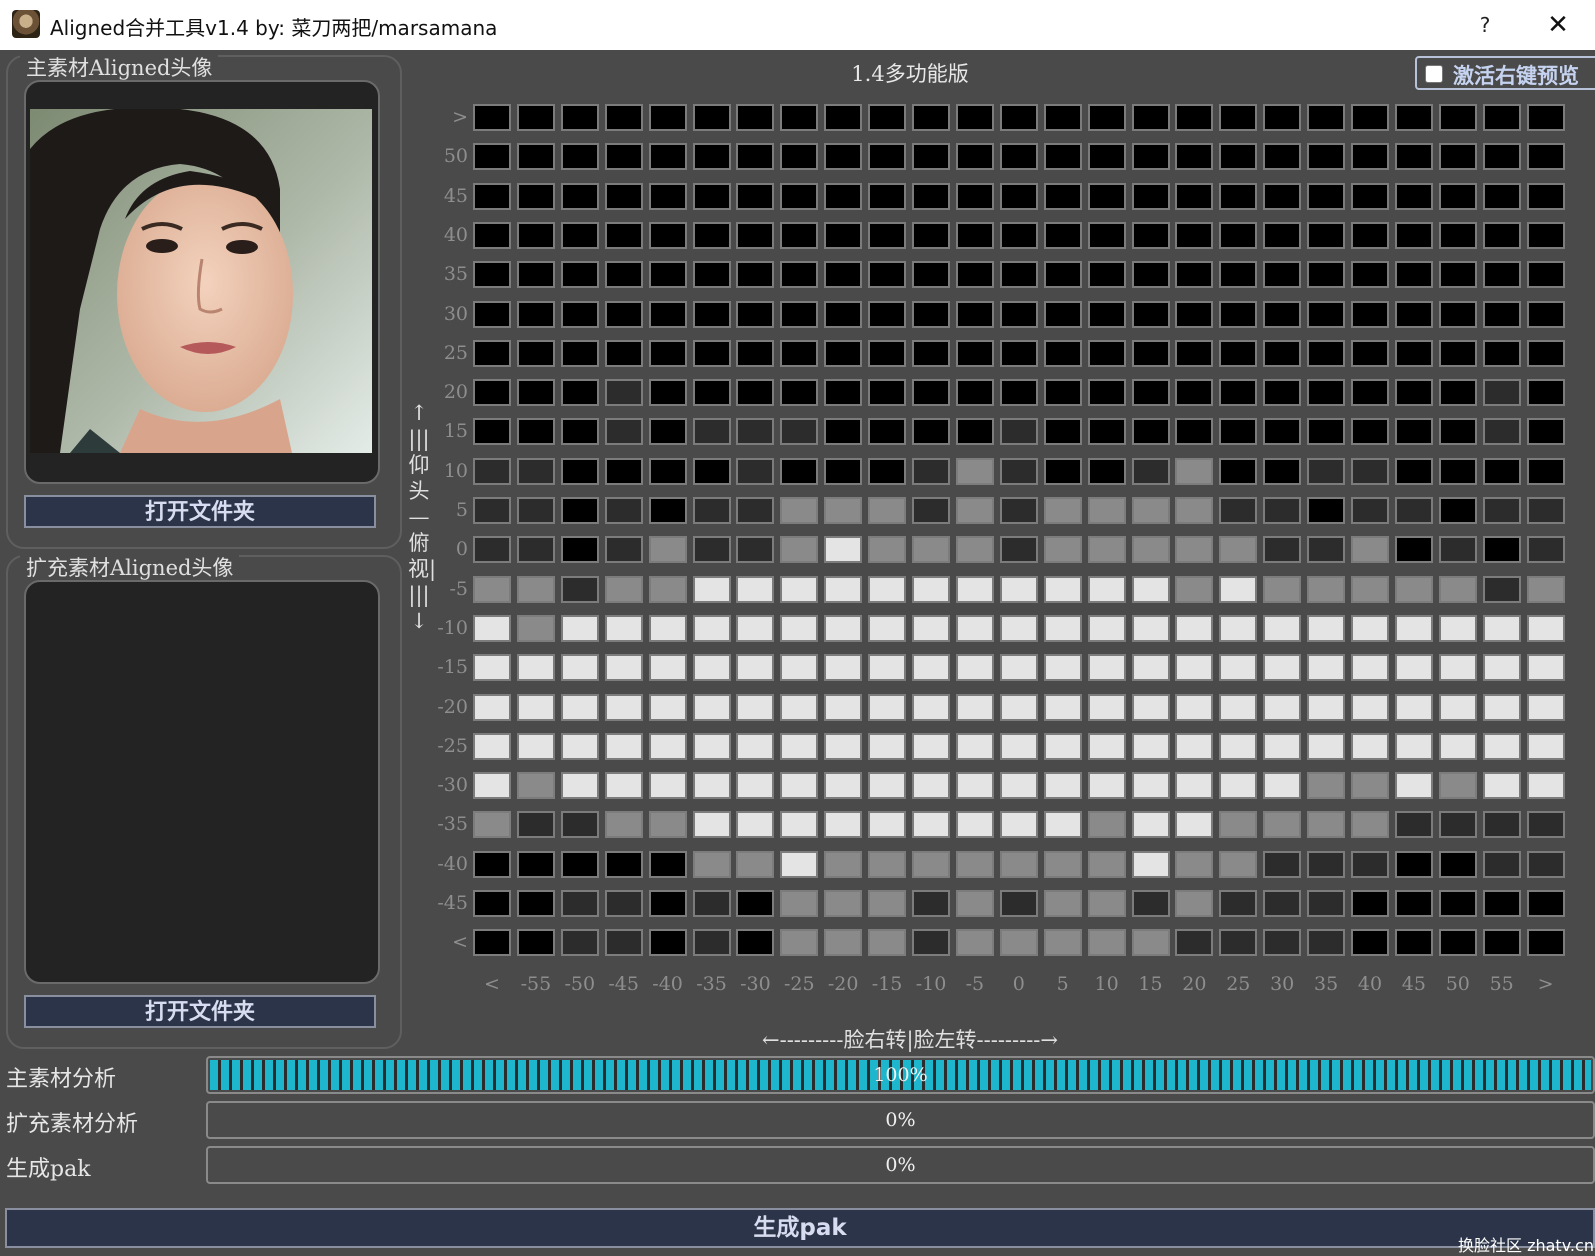 This screenshot has width=1595, height=1256. I want to click on right-click-preview-checkbox: 激活右键预览, so click(1505, 73).